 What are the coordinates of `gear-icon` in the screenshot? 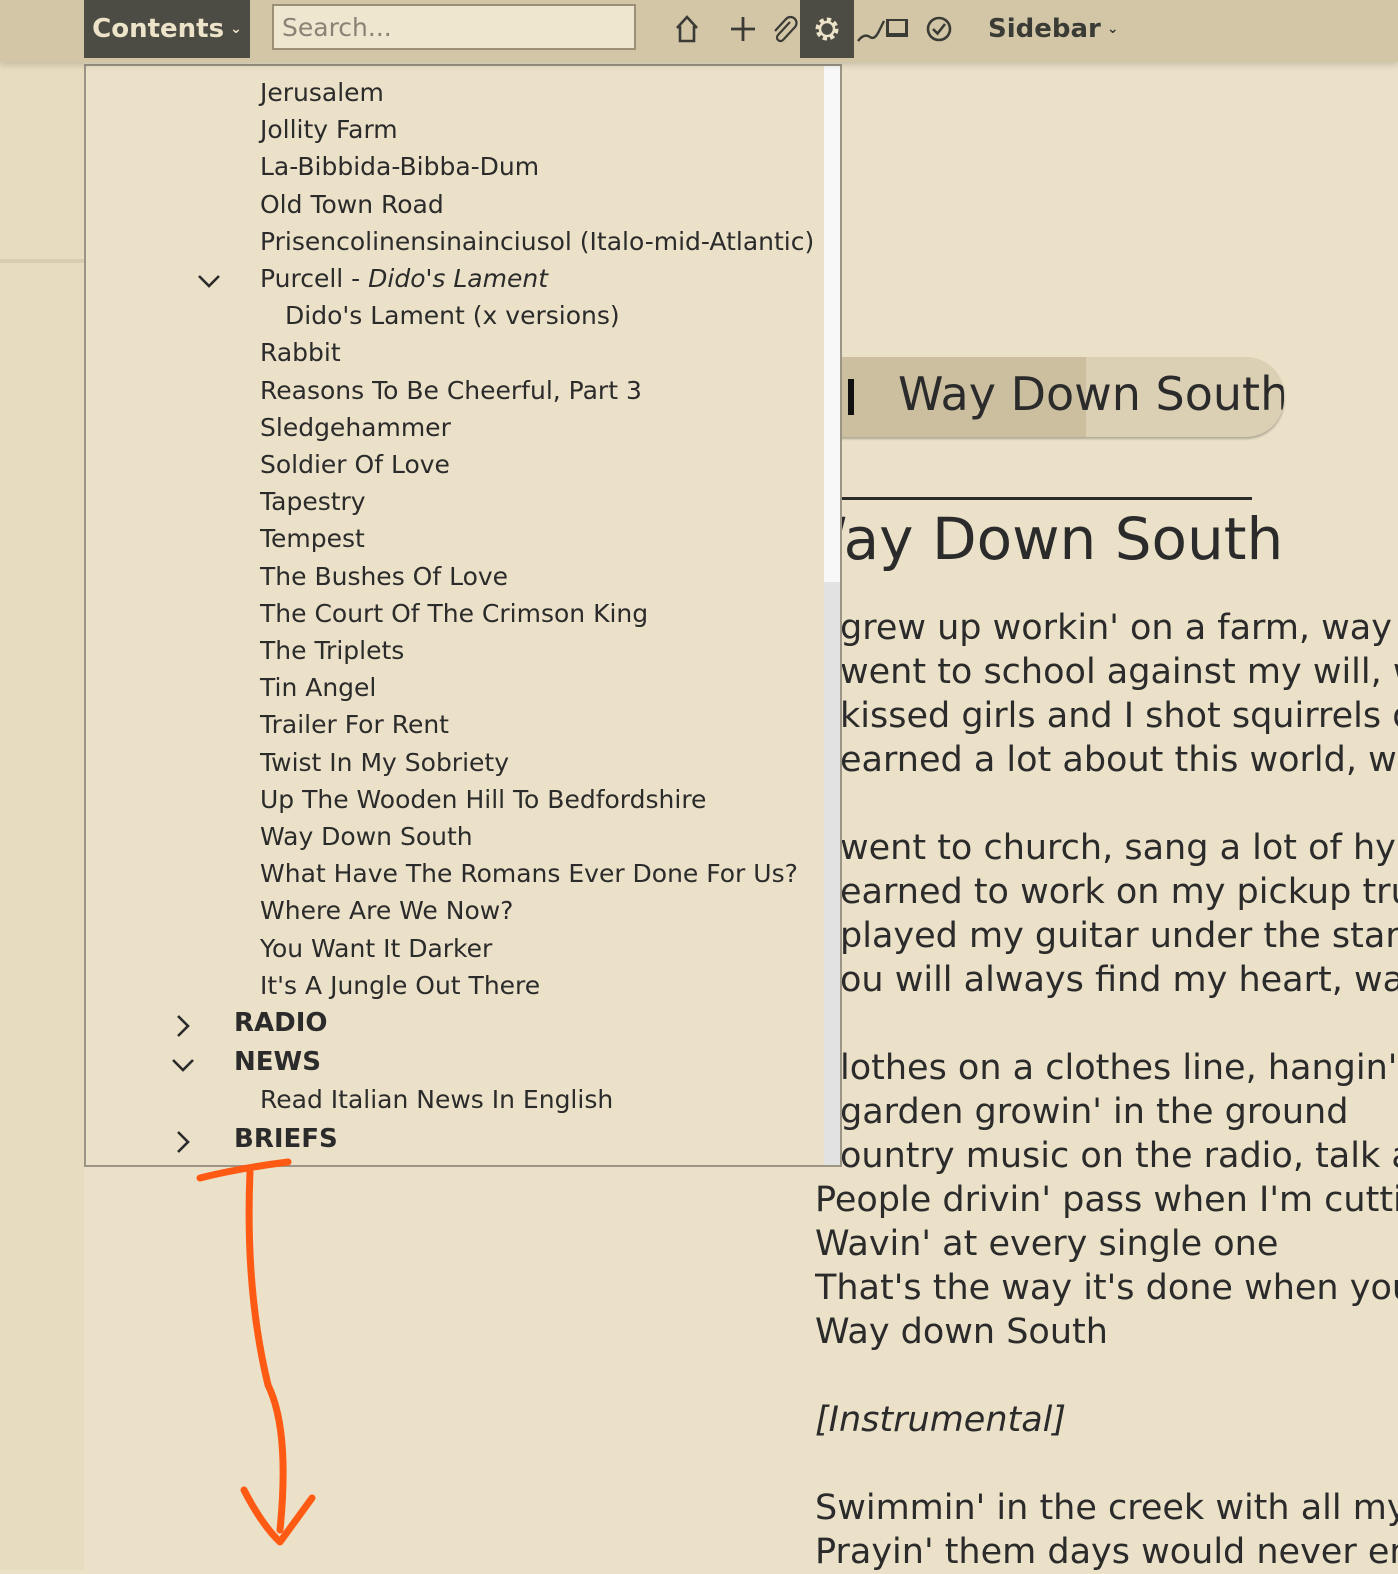 It's located at (827, 29).